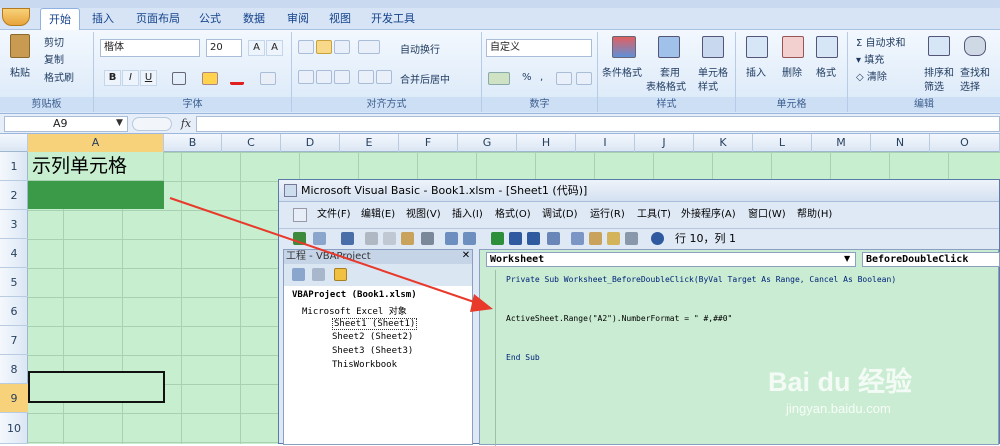  What do you see at coordinates (325, 251) in the screenshot?
I see `arrow-shaft` at bounding box center [325, 251].